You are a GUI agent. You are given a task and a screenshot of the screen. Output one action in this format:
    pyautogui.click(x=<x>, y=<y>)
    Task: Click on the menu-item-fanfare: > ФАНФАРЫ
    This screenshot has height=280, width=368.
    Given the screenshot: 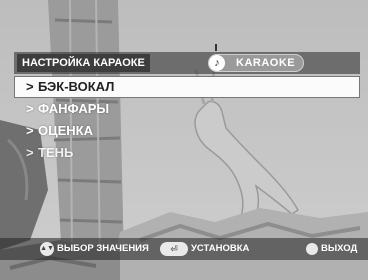 What is the action you would take?
    pyautogui.click(x=187, y=109)
    